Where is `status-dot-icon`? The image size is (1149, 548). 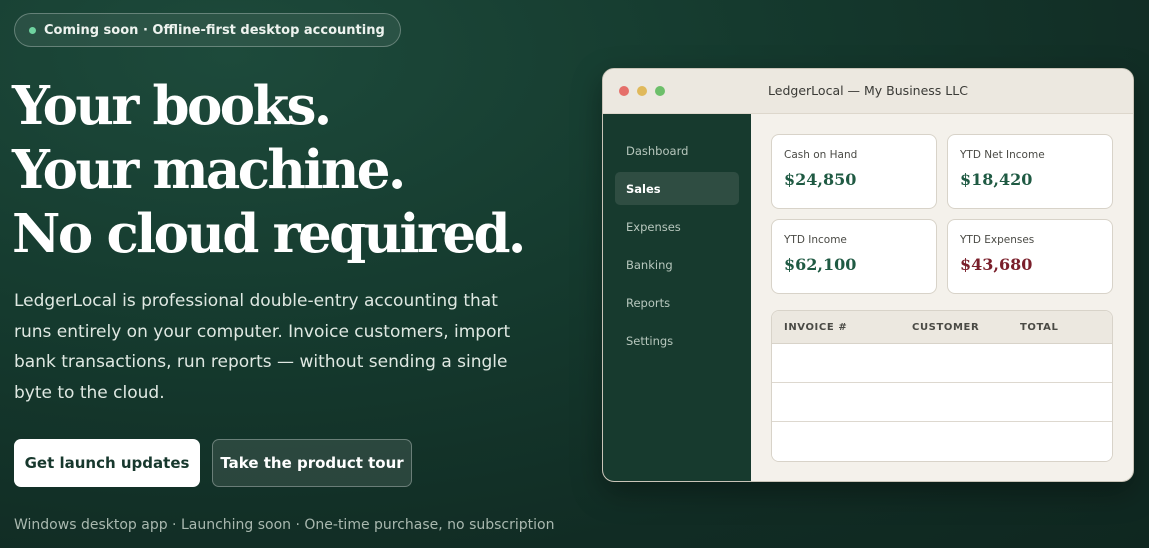
status-dot-icon is located at coordinates (32, 30).